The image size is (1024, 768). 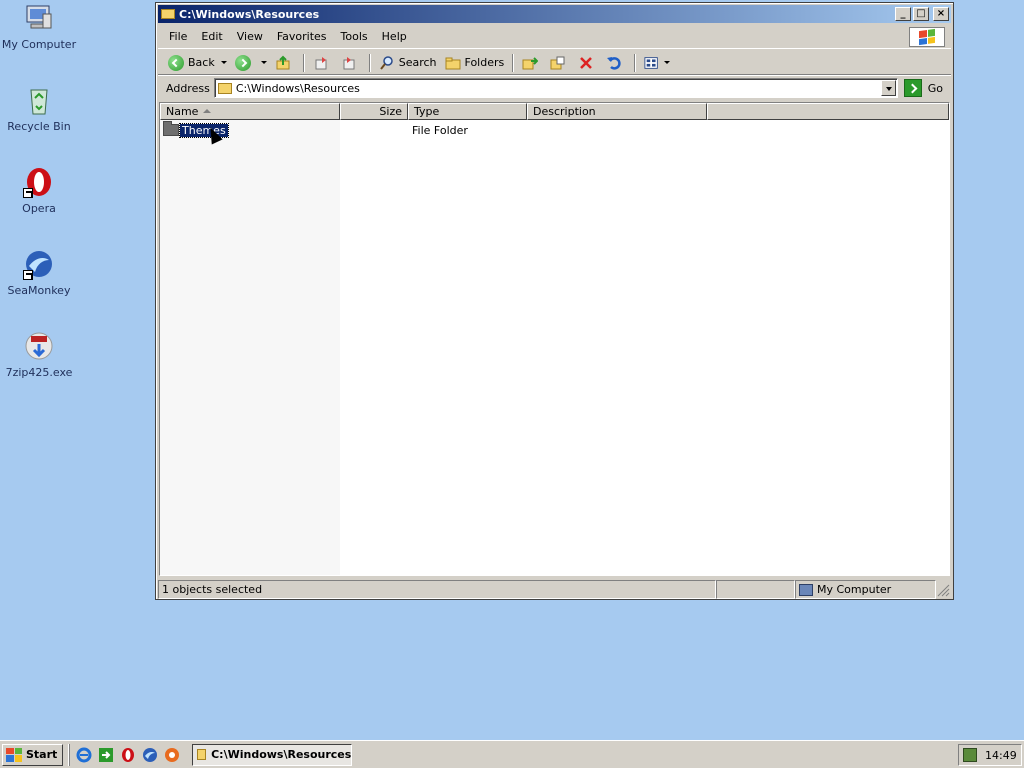 What do you see at coordinates (250, 129) in the screenshot?
I see `cell-name: Themes` at bounding box center [250, 129].